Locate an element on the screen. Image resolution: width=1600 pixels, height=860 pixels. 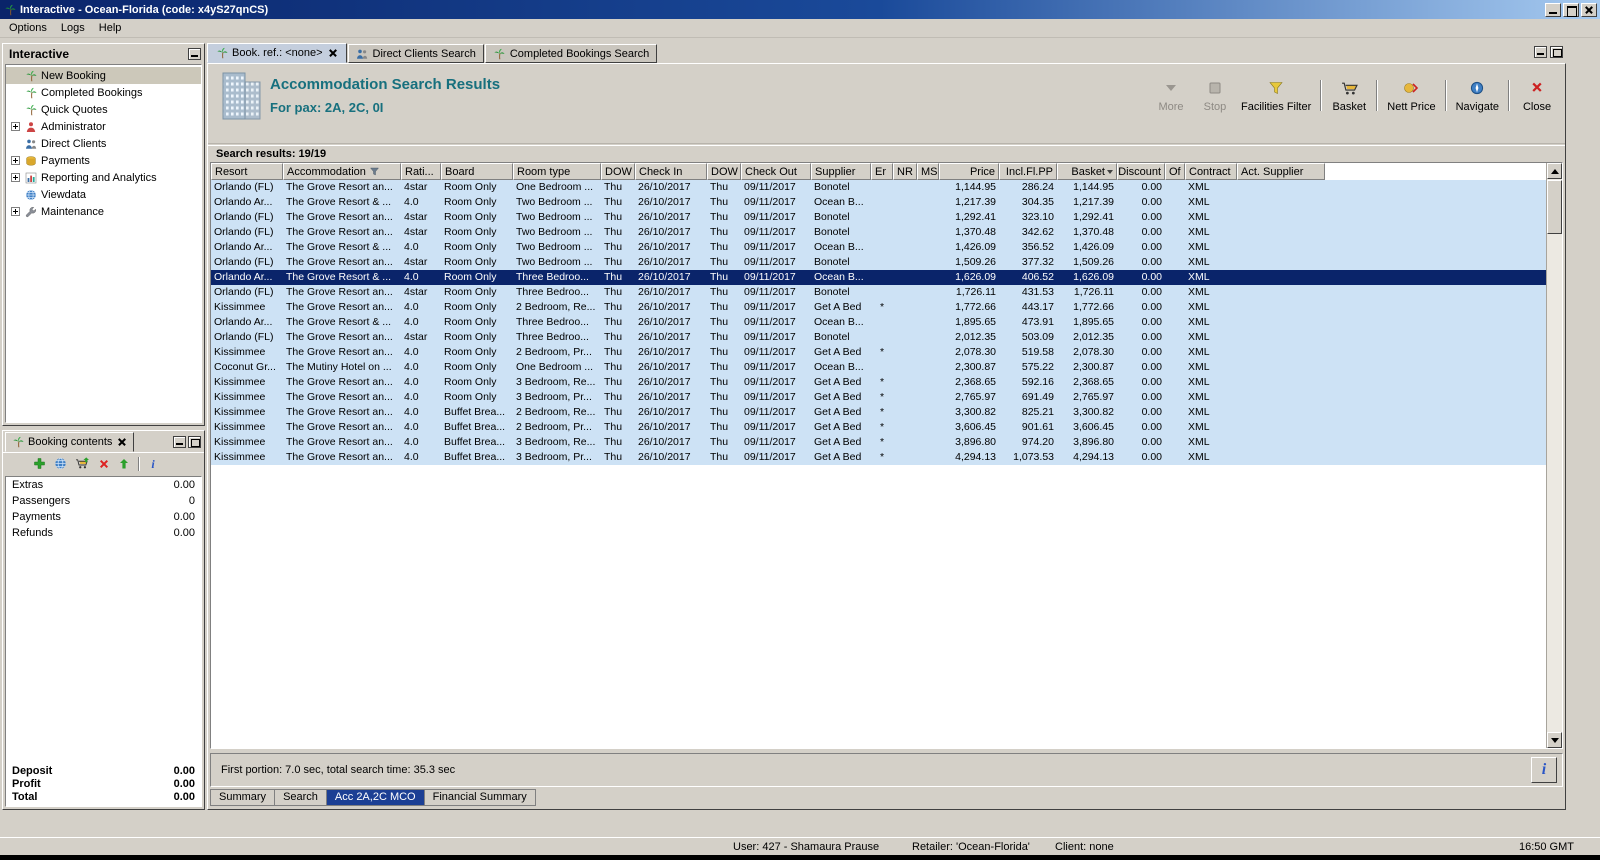
sidebar-item-reporting-and-analytics: Reporting and Analytics is located at coordinates (103, 177).